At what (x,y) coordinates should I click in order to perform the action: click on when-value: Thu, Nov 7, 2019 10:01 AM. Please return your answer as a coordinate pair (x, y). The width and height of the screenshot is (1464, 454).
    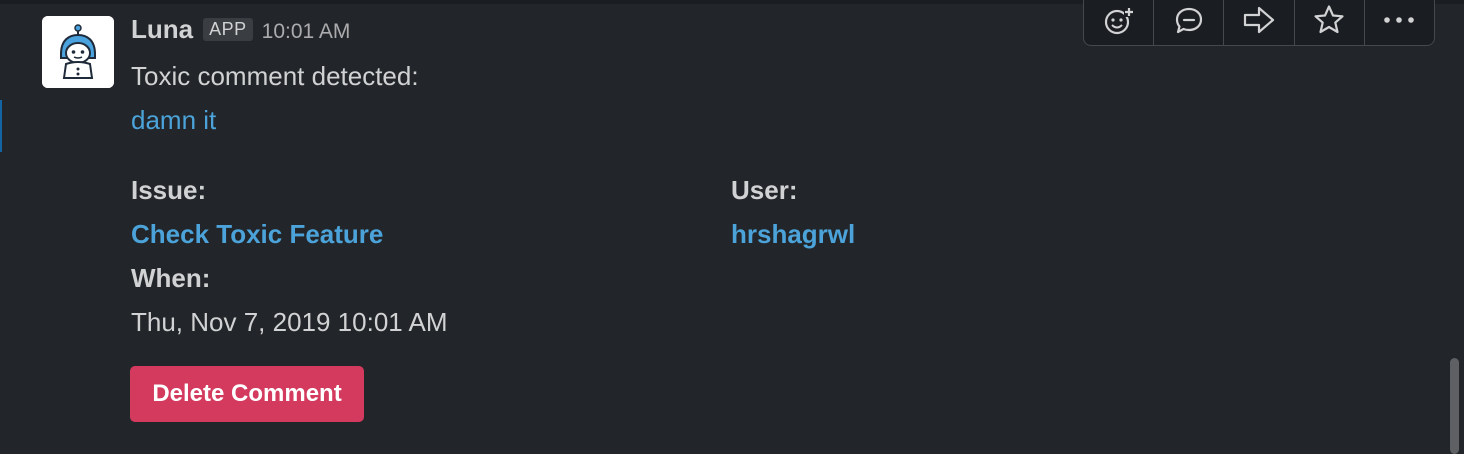
    Looking at the image, I should click on (289, 322).